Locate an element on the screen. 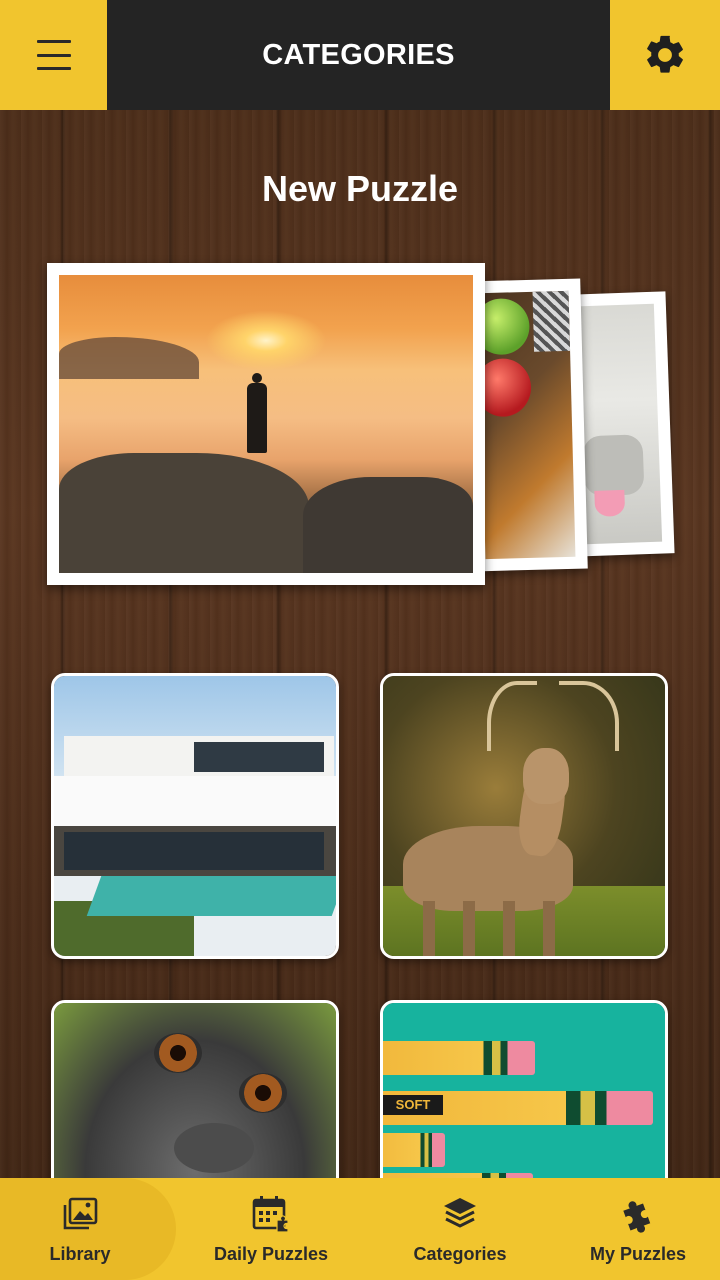 The image size is (720, 1280). calendar-puzzle-icon is located at coordinates (270, 1214).